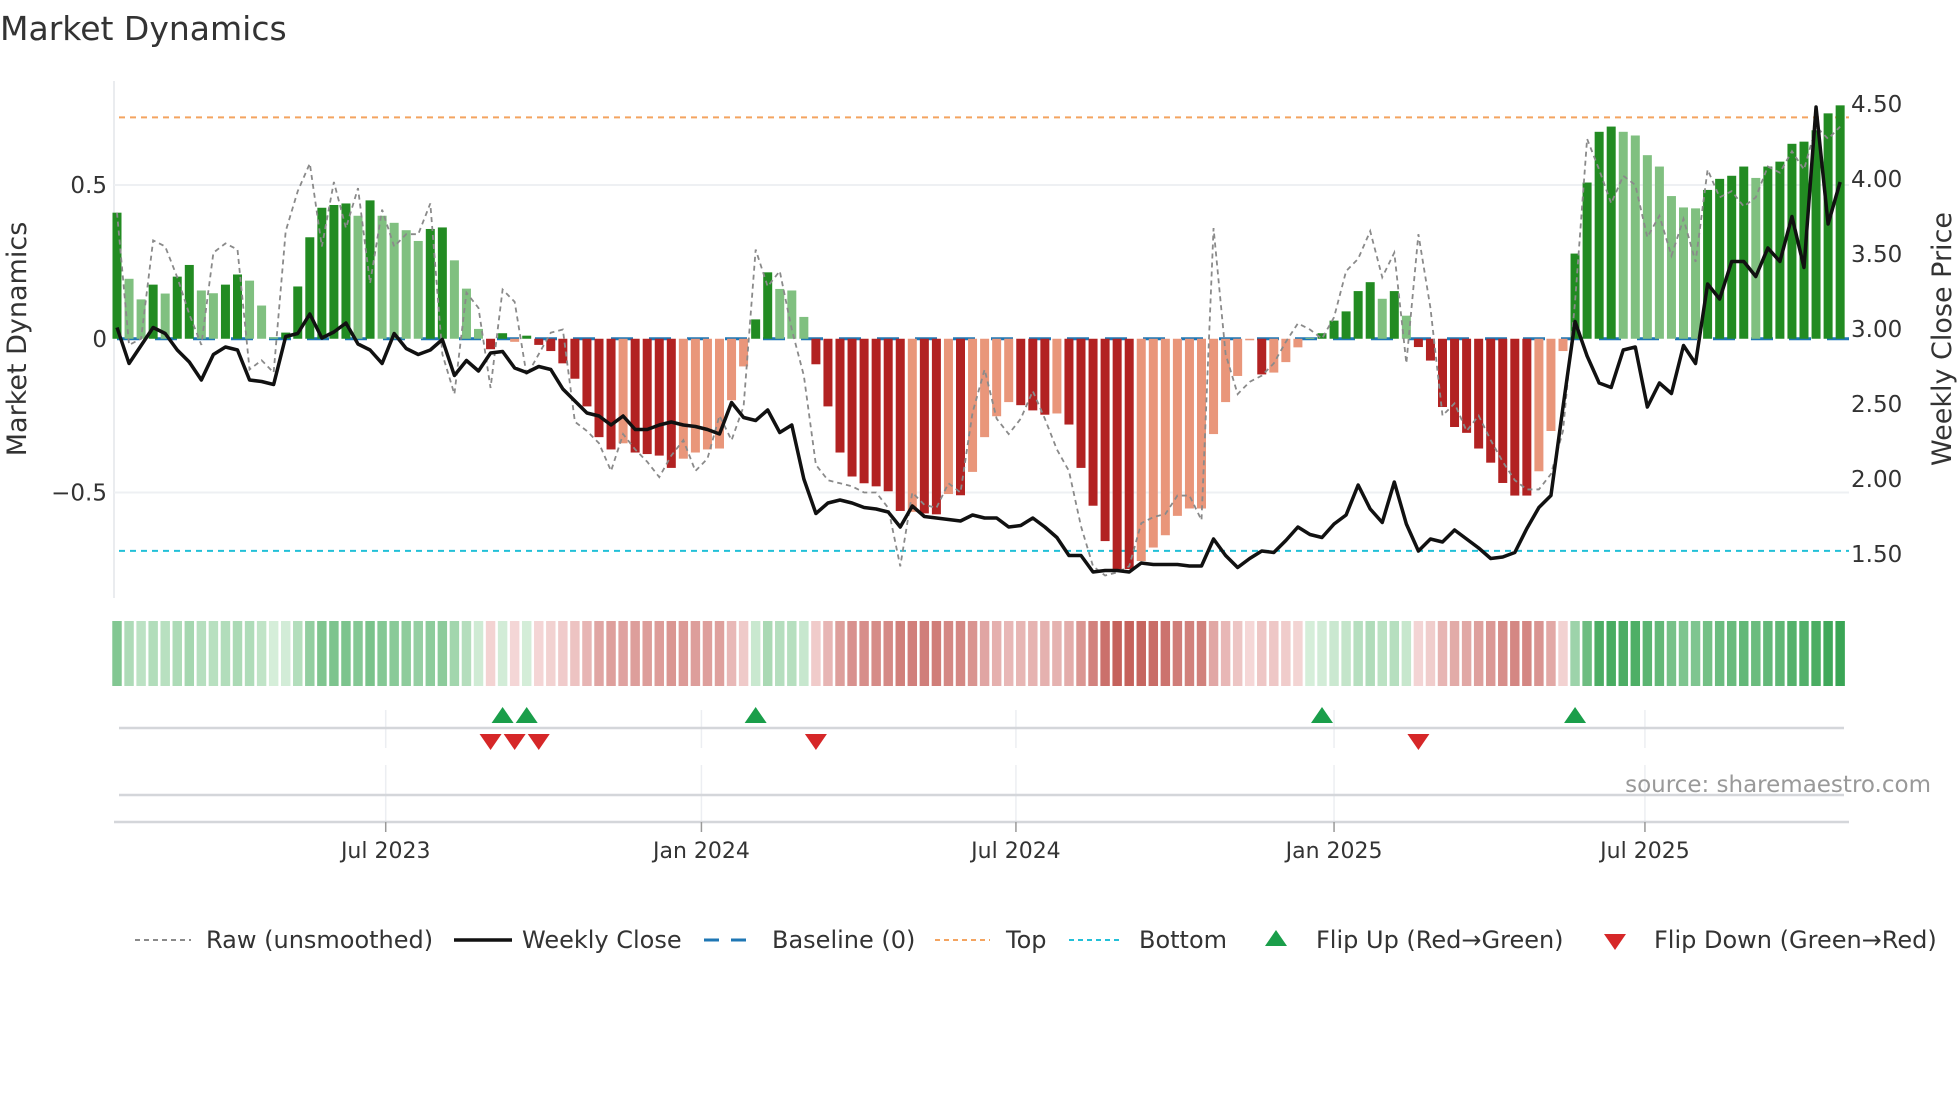 This screenshot has width=1960, height=1102. I want to click on legend-flip-up-label: Flip Up (Red→Green), so click(1440, 940).